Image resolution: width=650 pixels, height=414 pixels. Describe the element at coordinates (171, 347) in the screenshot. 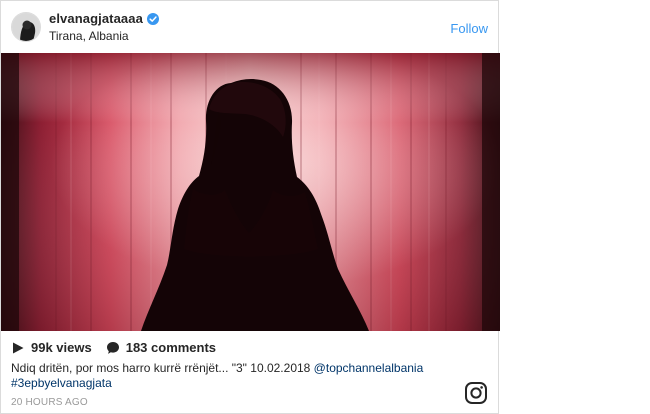

I see `comments-count: 183 comments` at that location.